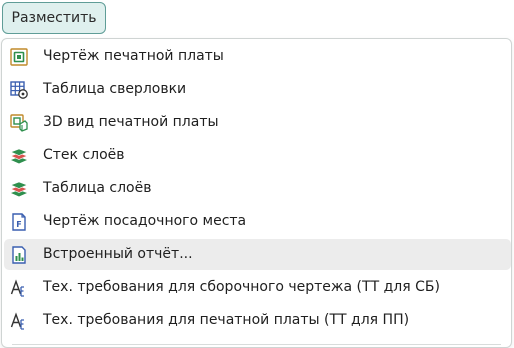 Image resolution: width=514 pixels, height=348 pixels. Describe the element at coordinates (19, 156) in the screenshot. I see `layer-stack-icon` at that location.